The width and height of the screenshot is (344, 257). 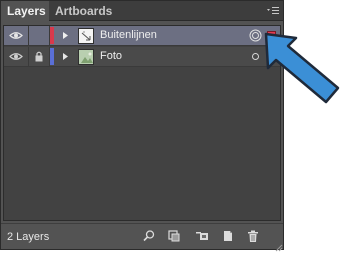 I want to click on arrow-sketch-icon, so click(x=86, y=36).